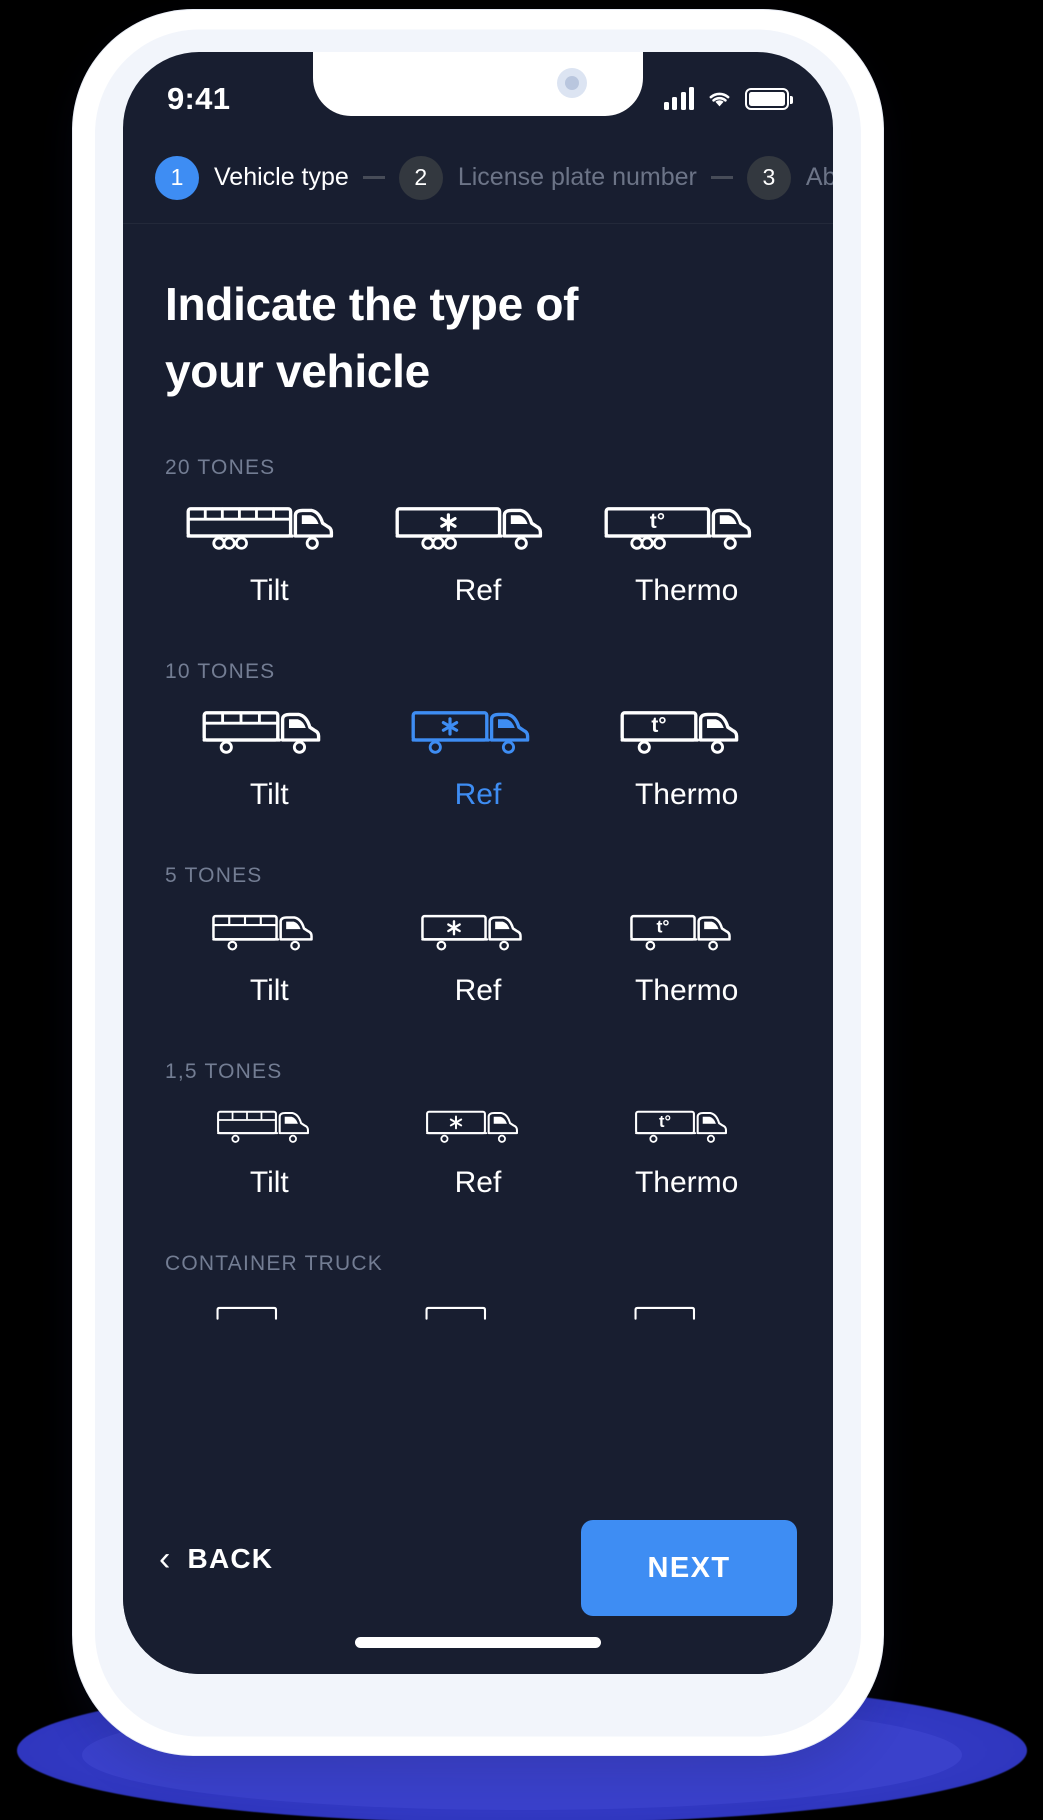 Image resolution: width=1043 pixels, height=1820 pixels. What do you see at coordinates (177, 177) in the screenshot?
I see `step-1-number: 1` at bounding box center [177, 177].